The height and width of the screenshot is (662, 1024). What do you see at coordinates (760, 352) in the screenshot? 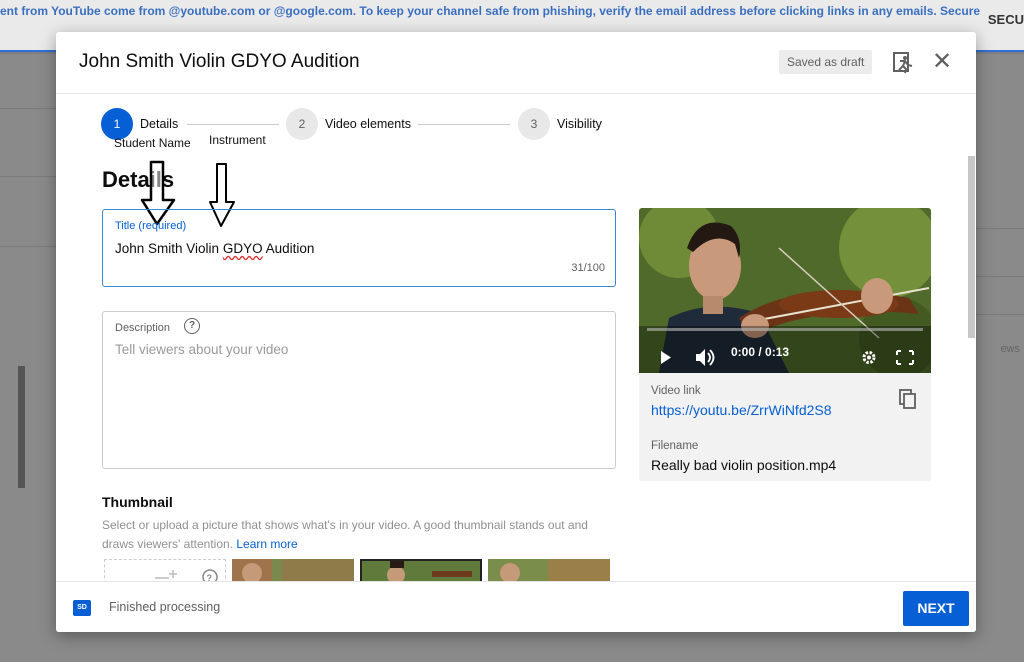
I see `video-time: 0:00 / 0:13` at bounding box center [760, 352].